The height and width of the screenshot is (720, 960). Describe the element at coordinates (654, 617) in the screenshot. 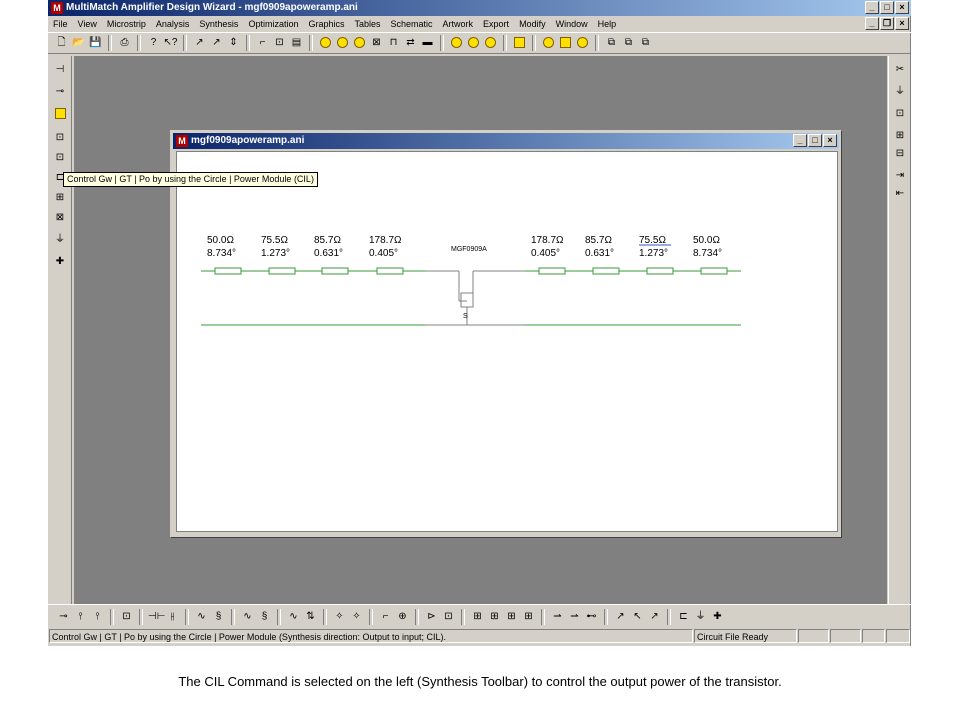

I see `probe-c-icon: ↗` at that location.